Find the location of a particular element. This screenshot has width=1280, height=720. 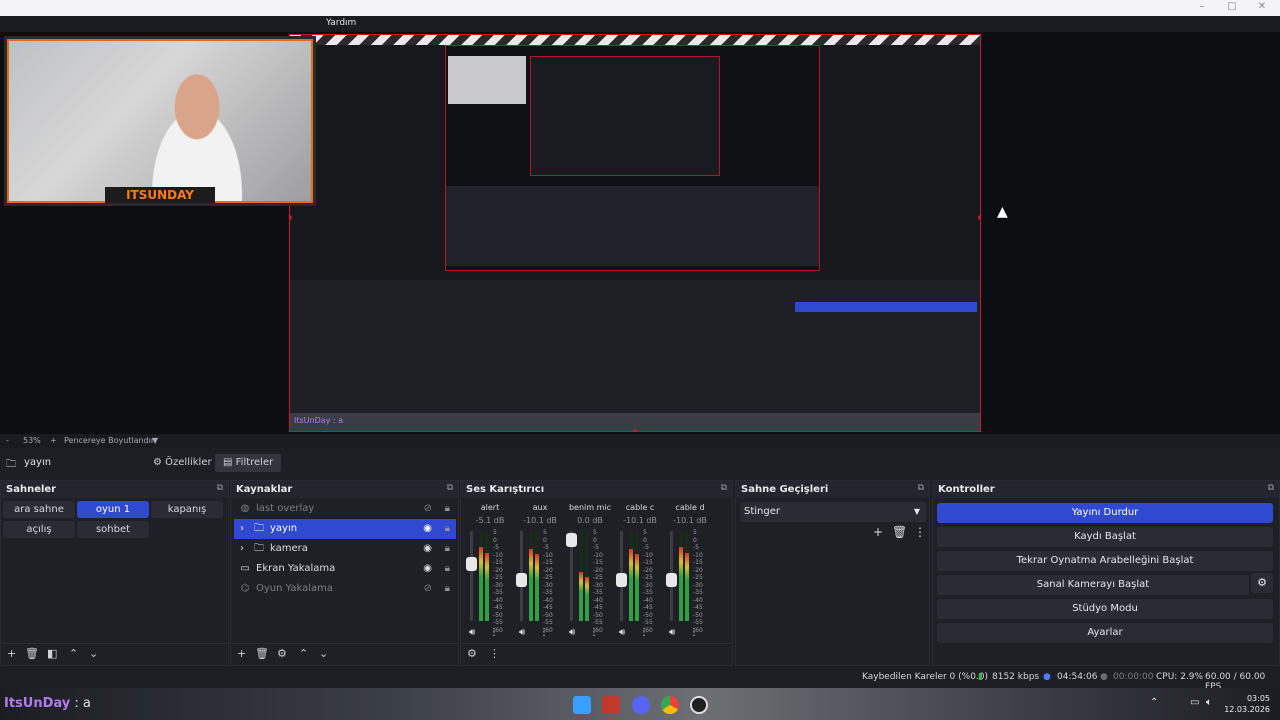

properties-button: ⚙ Özellikler is located at coordinates (182, 463).